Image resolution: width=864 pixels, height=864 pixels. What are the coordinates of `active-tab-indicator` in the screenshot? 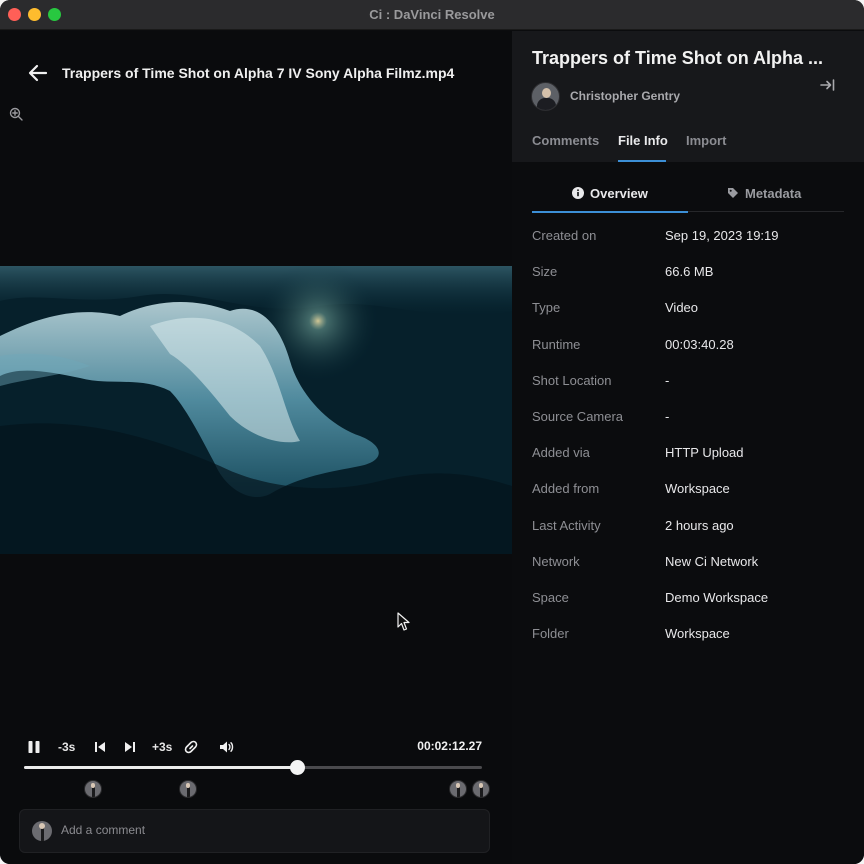 It's located at (642, 161).